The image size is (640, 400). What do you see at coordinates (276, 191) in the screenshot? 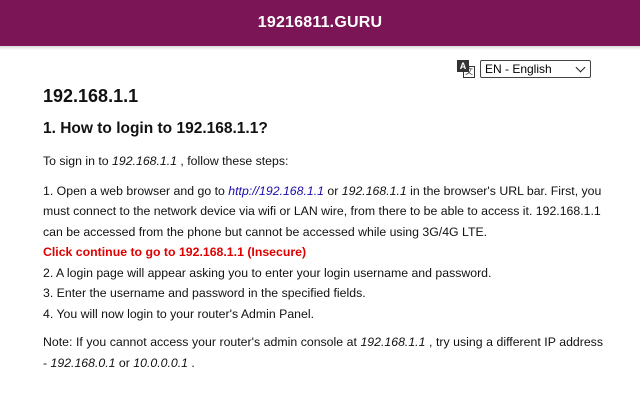
I see `router-url-link: http://192.168.1.1` at bounding box center [276, 191].